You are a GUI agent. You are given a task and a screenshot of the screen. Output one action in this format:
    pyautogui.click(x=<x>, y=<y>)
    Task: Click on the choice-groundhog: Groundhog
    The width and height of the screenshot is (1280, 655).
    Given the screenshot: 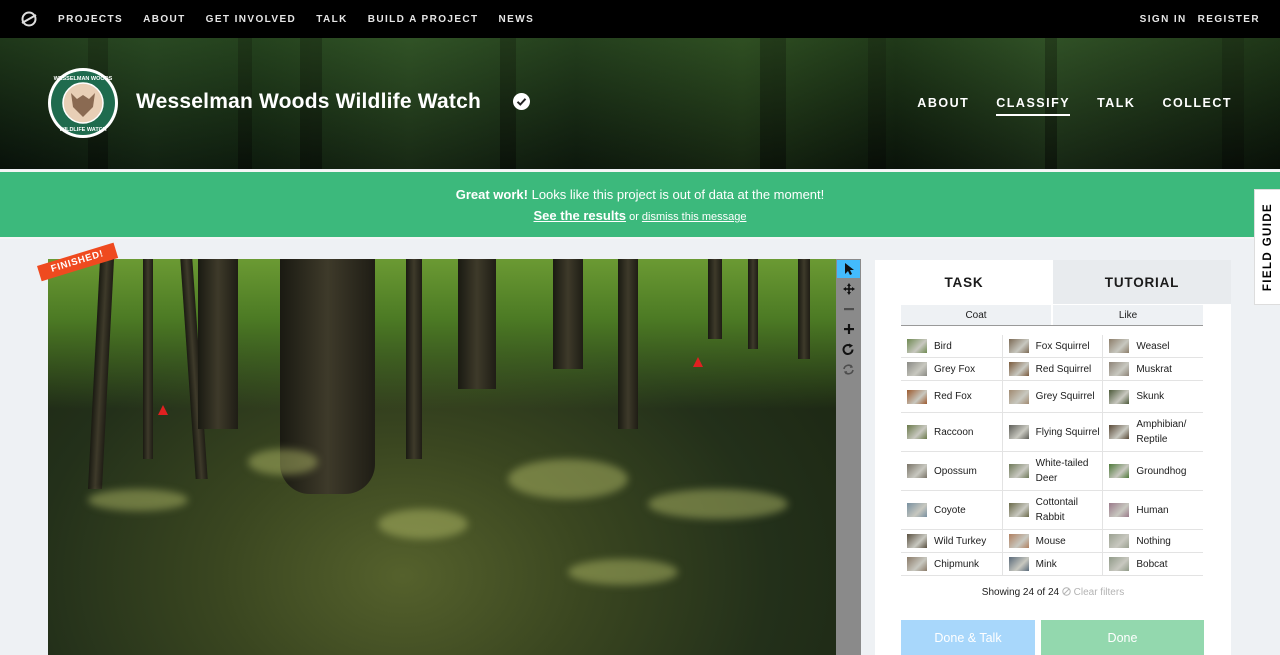 What is the action you would take?
    pyautogui.click(x=1152, y=471)
    